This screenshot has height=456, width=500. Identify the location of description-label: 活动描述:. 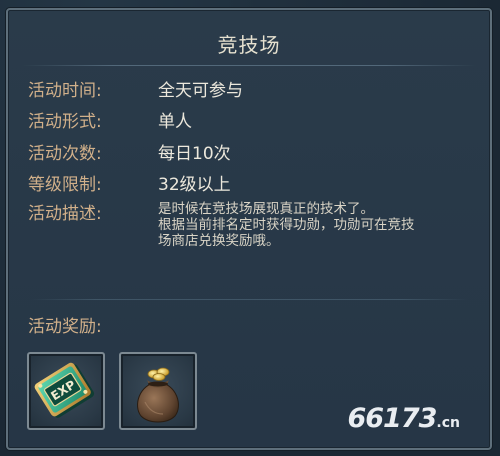
(65, 214).